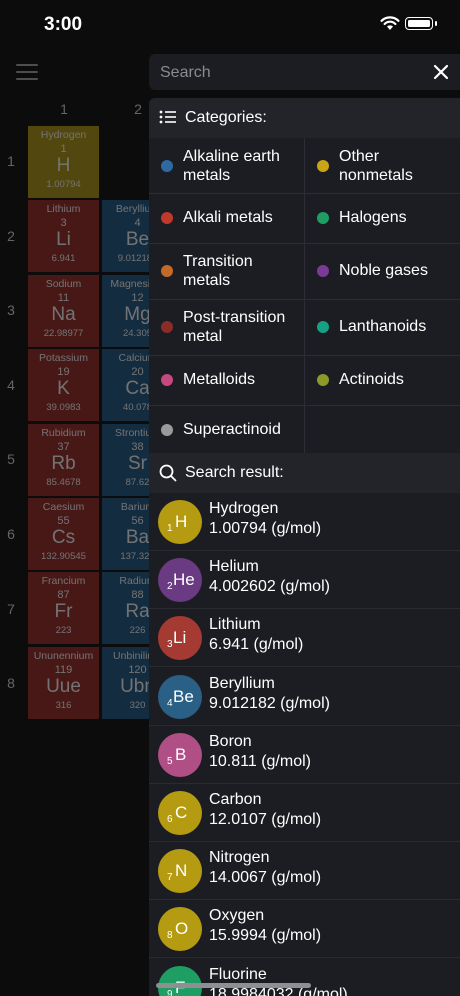  Describe the element at coordinates (260, 761) in the screenshot. I see `atomic-mass: 10.811 (g/mol)` at that location.